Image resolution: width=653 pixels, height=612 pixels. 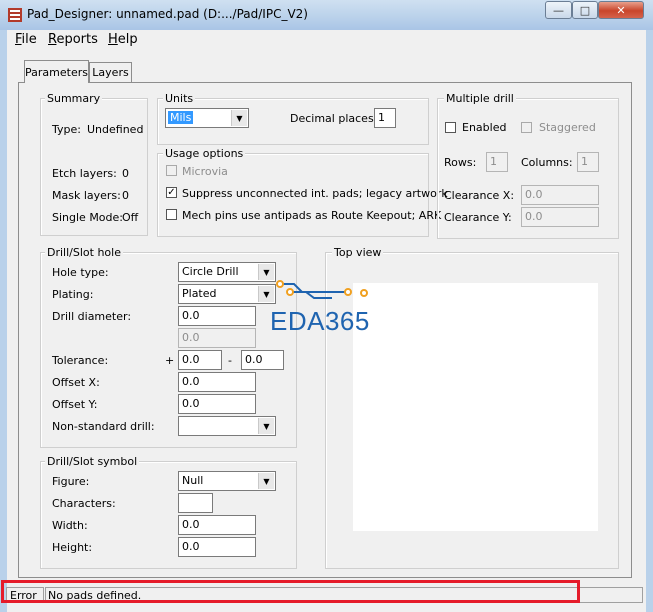 What do you see at coordinates (210, 271) in the screenshot?
I see `hole-type-value: Circle Drill` at bounding box center [210, 271].